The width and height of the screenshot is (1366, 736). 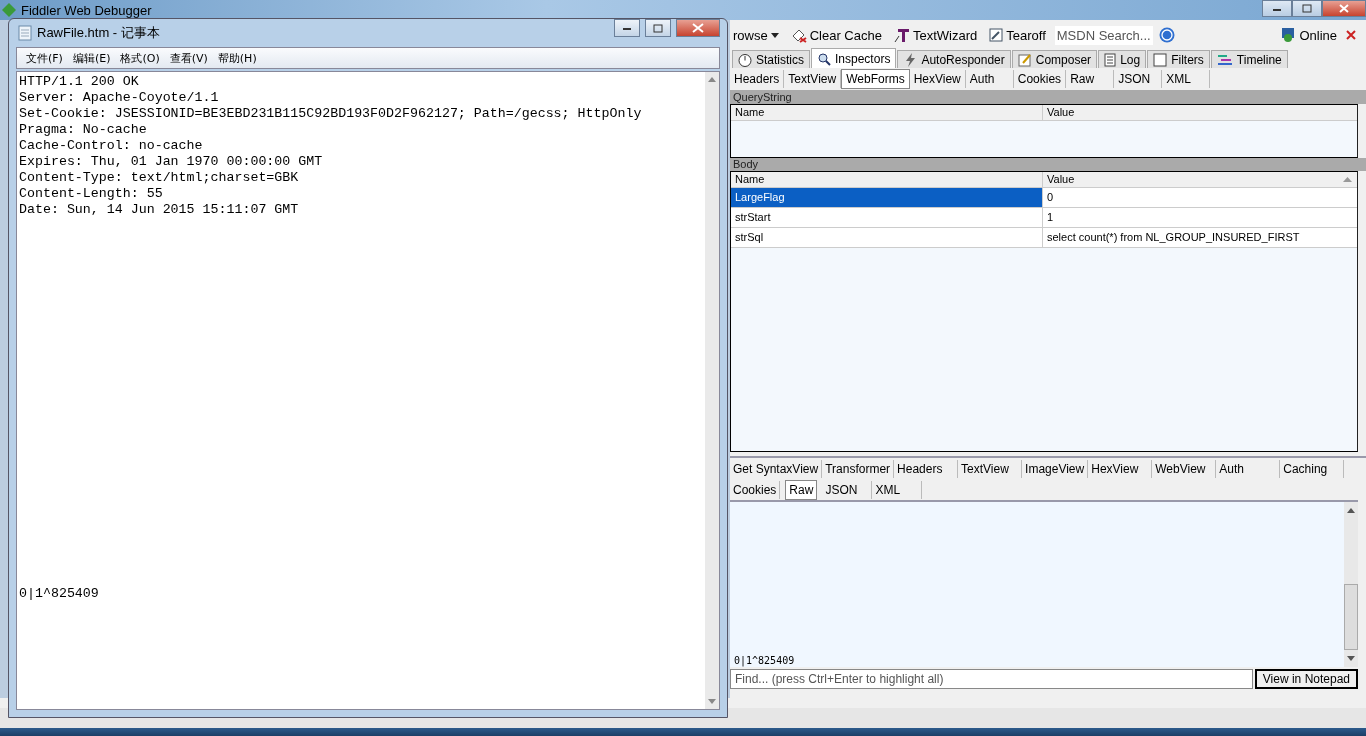 I want to click on table-cell: strSql, so click(x=887, y=237).